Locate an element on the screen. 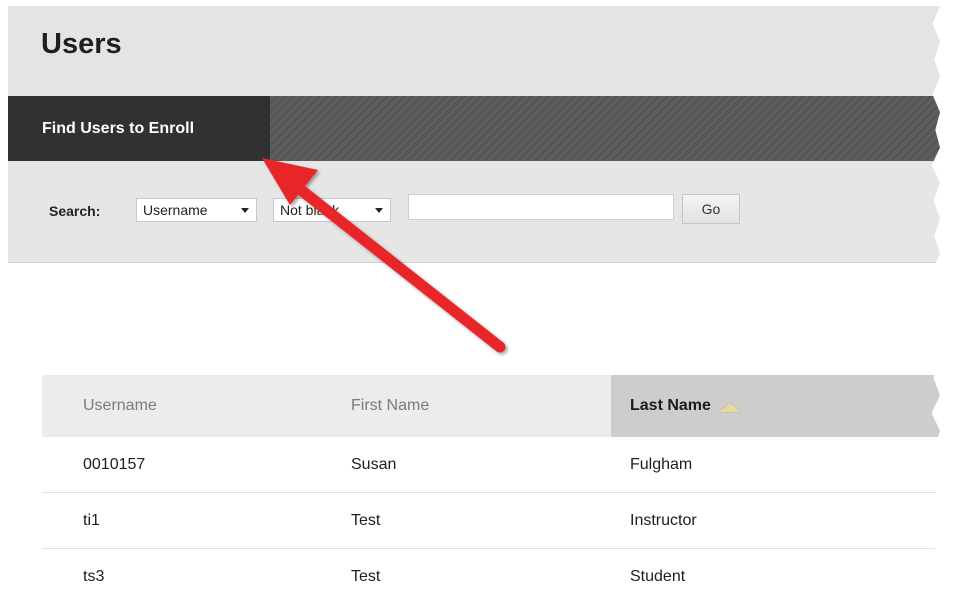 This screenshot has height=602, width=955. search-operator-select: Not blank is located at coordinates (332, 210).